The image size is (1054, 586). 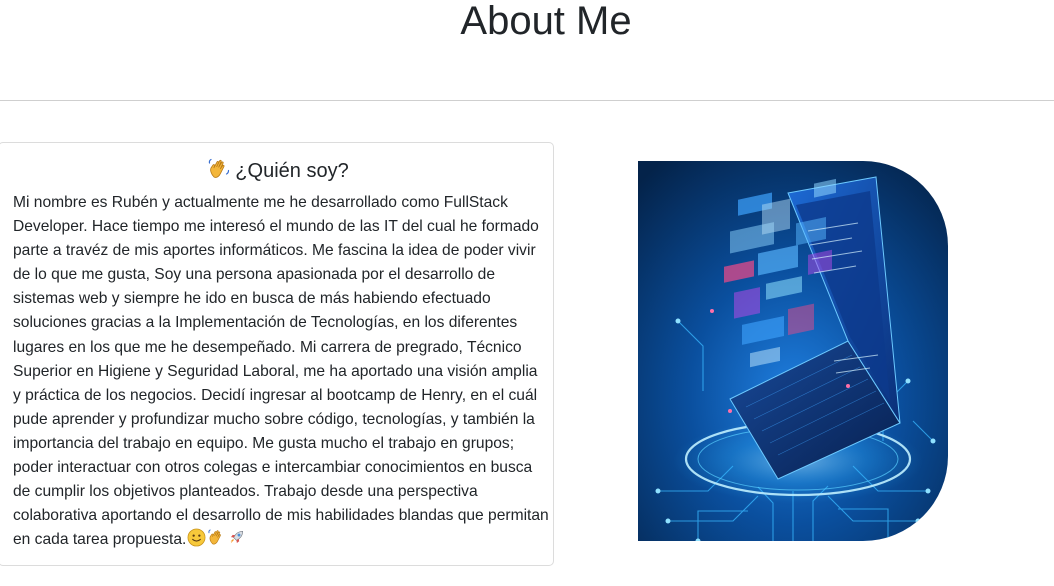 What do you see at coordinates (196, 537) in the screenshot?
I see `smiling-face-icon` at bounding box center [196, 537].